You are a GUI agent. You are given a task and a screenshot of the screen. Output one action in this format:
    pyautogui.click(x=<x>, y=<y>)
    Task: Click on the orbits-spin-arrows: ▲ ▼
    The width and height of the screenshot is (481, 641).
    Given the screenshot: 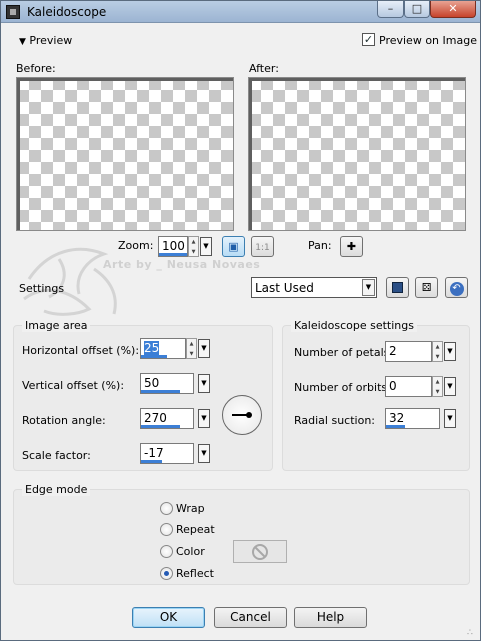 What is the action you would take?
    pyautogui.click(x=437, y=386)
    